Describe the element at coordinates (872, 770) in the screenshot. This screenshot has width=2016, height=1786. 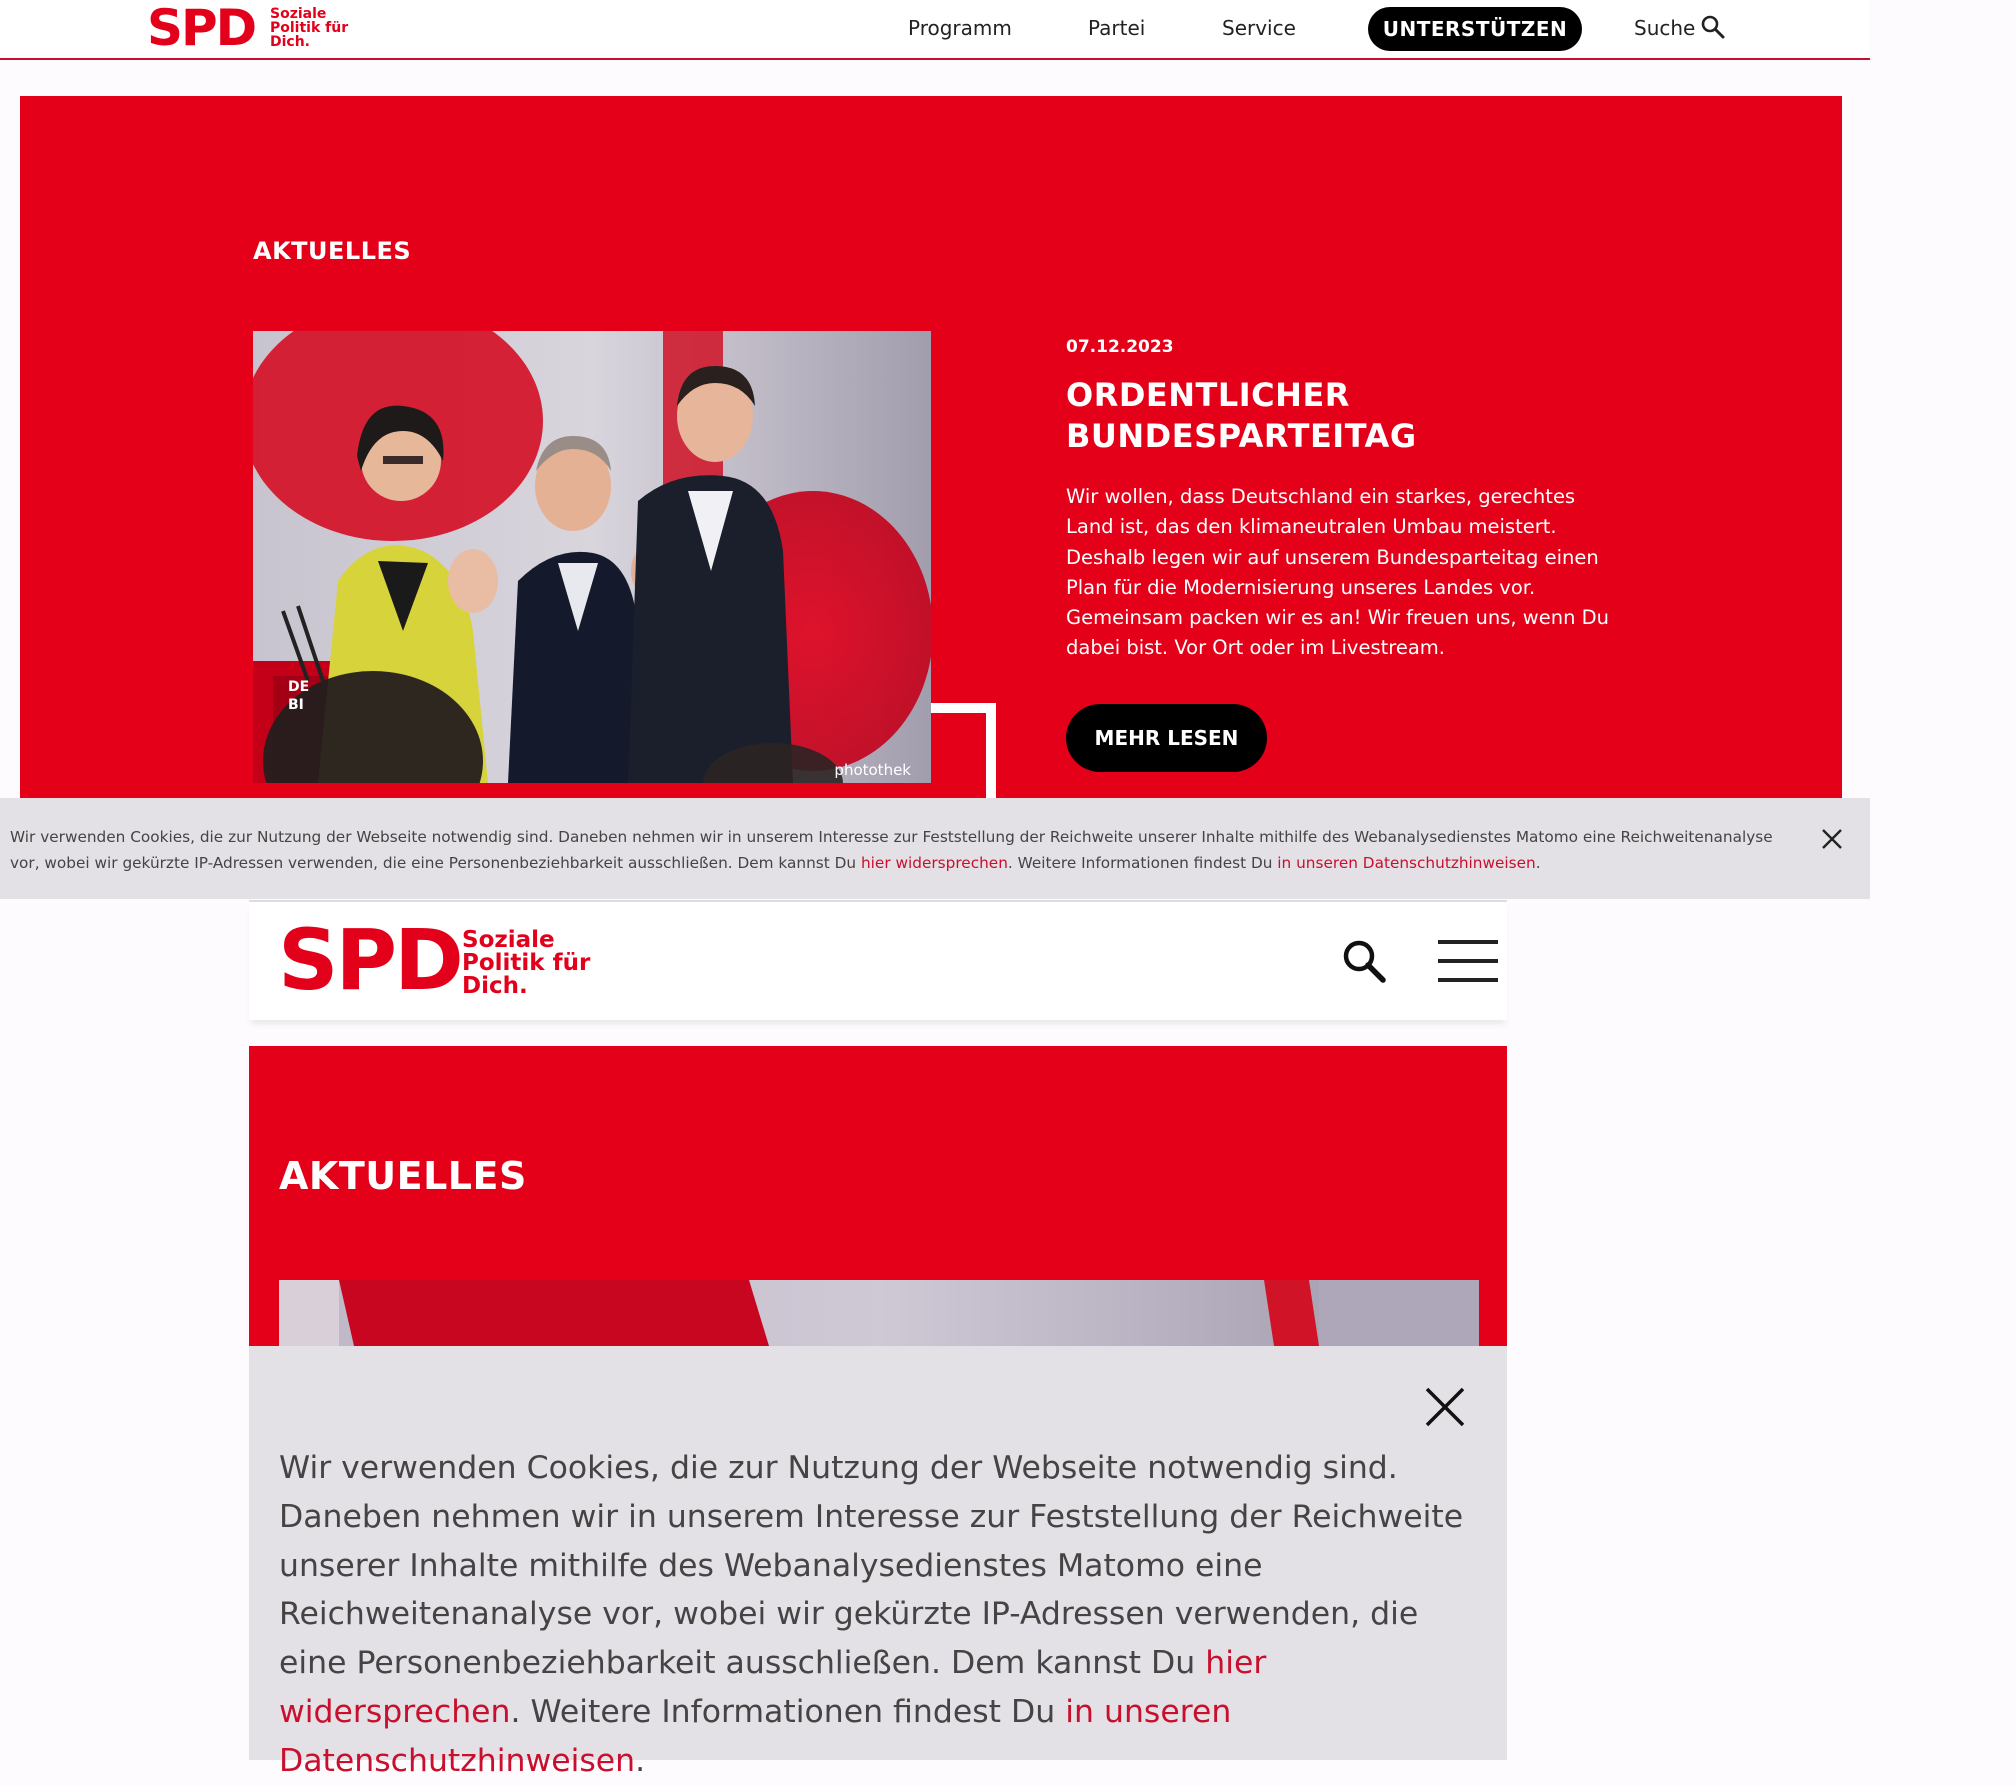
I see `photo-credit: photothek` at that location.